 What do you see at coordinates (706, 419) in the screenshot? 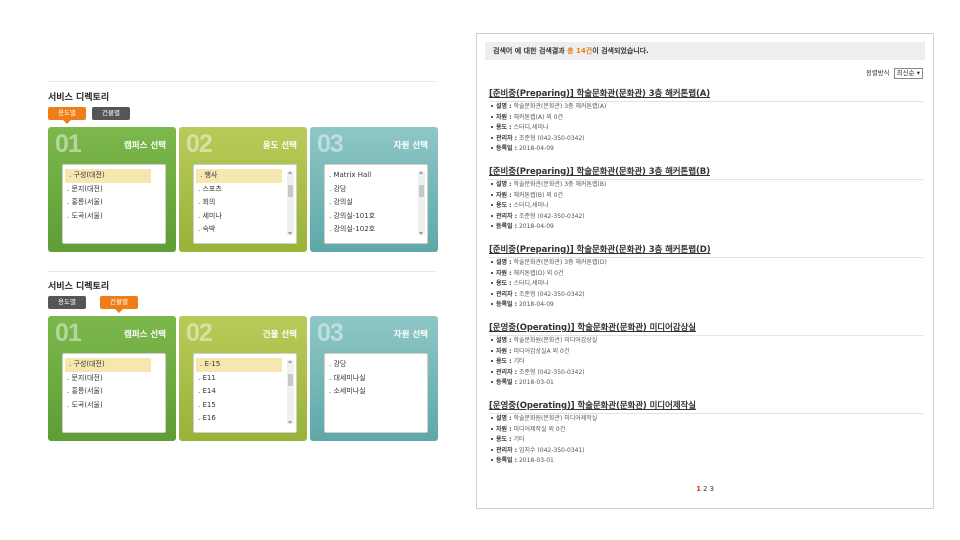
I see `result-field-desc: 설명 : 학술문화원(문화관) 미디어제작실` at bounding box center [706, 419].